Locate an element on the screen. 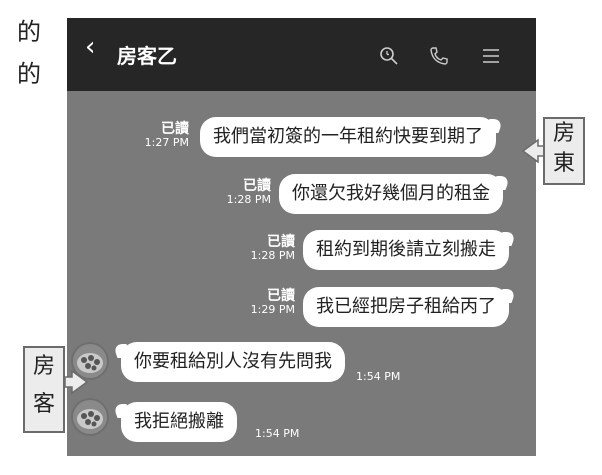 This screenshot has height=475, width=602. menu-icon is located at coordinates (491, 56).